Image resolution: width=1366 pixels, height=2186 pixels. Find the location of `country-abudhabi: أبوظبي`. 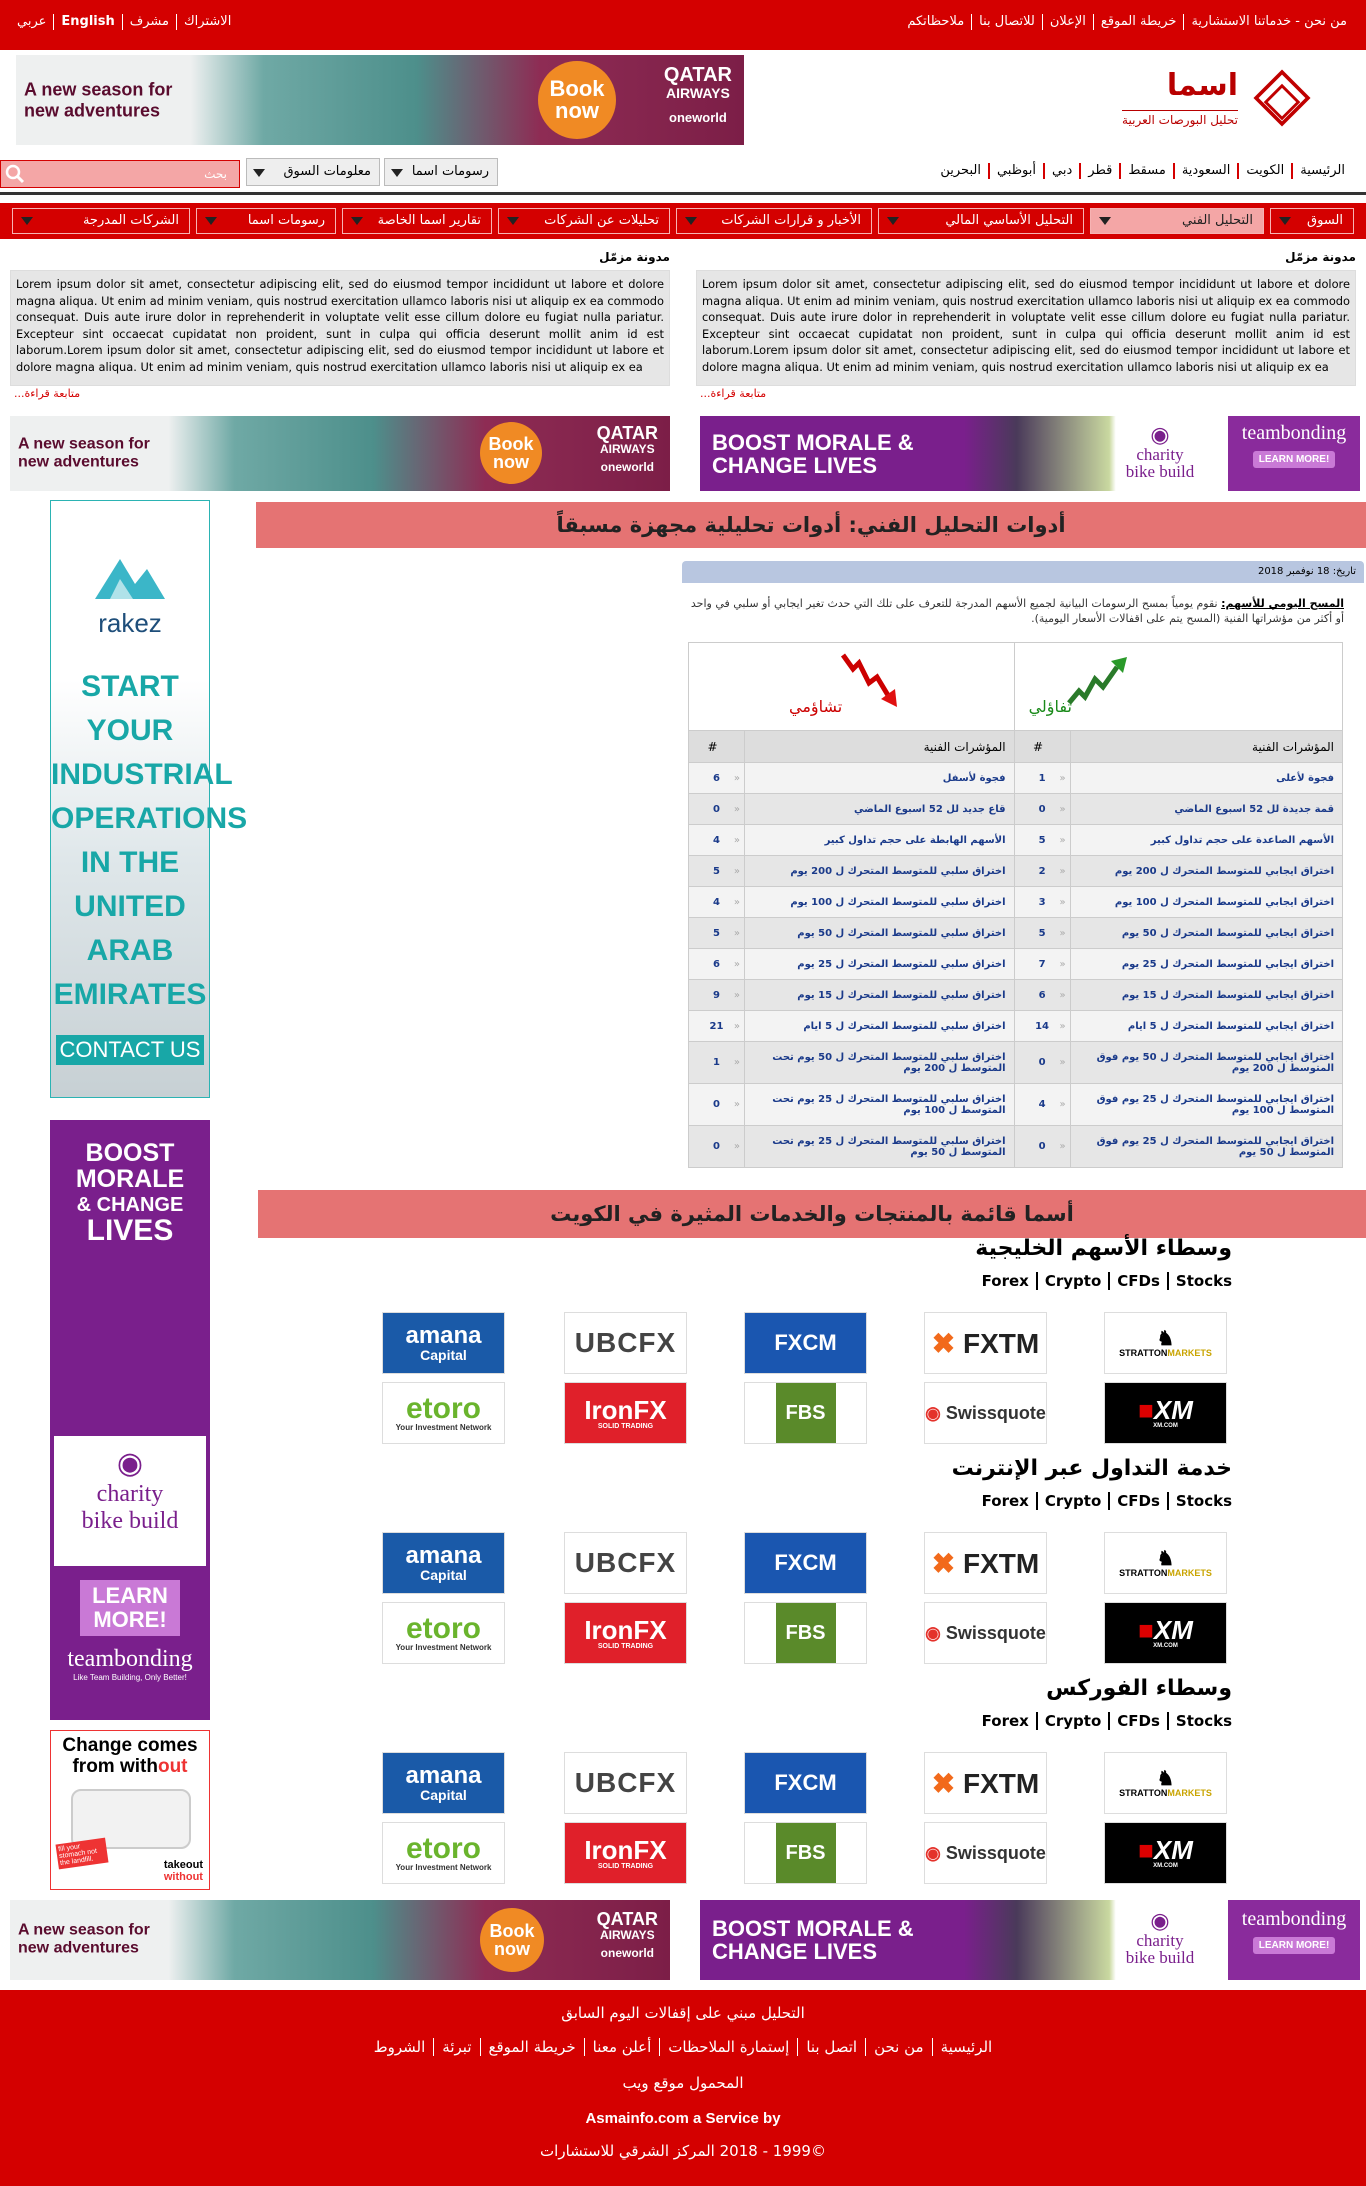

country-abudhabi: أبوظبي is located at coordinates (1015, 171).